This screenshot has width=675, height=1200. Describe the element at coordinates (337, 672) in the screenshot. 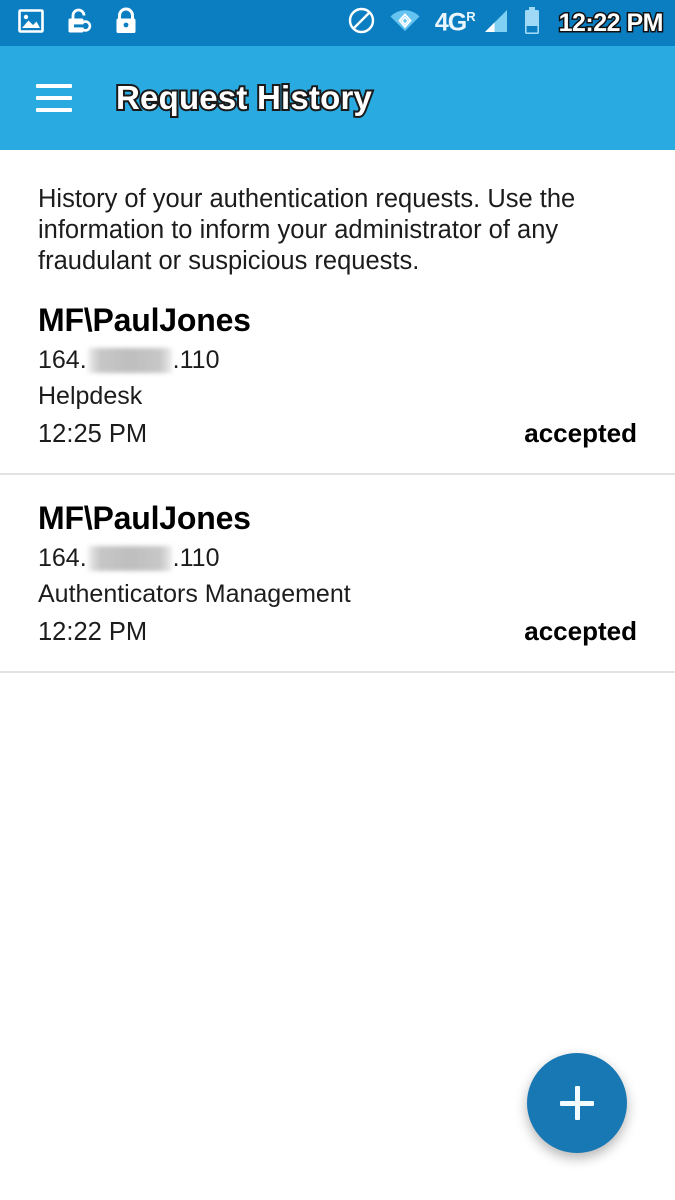

I see `list-divider` at that location.